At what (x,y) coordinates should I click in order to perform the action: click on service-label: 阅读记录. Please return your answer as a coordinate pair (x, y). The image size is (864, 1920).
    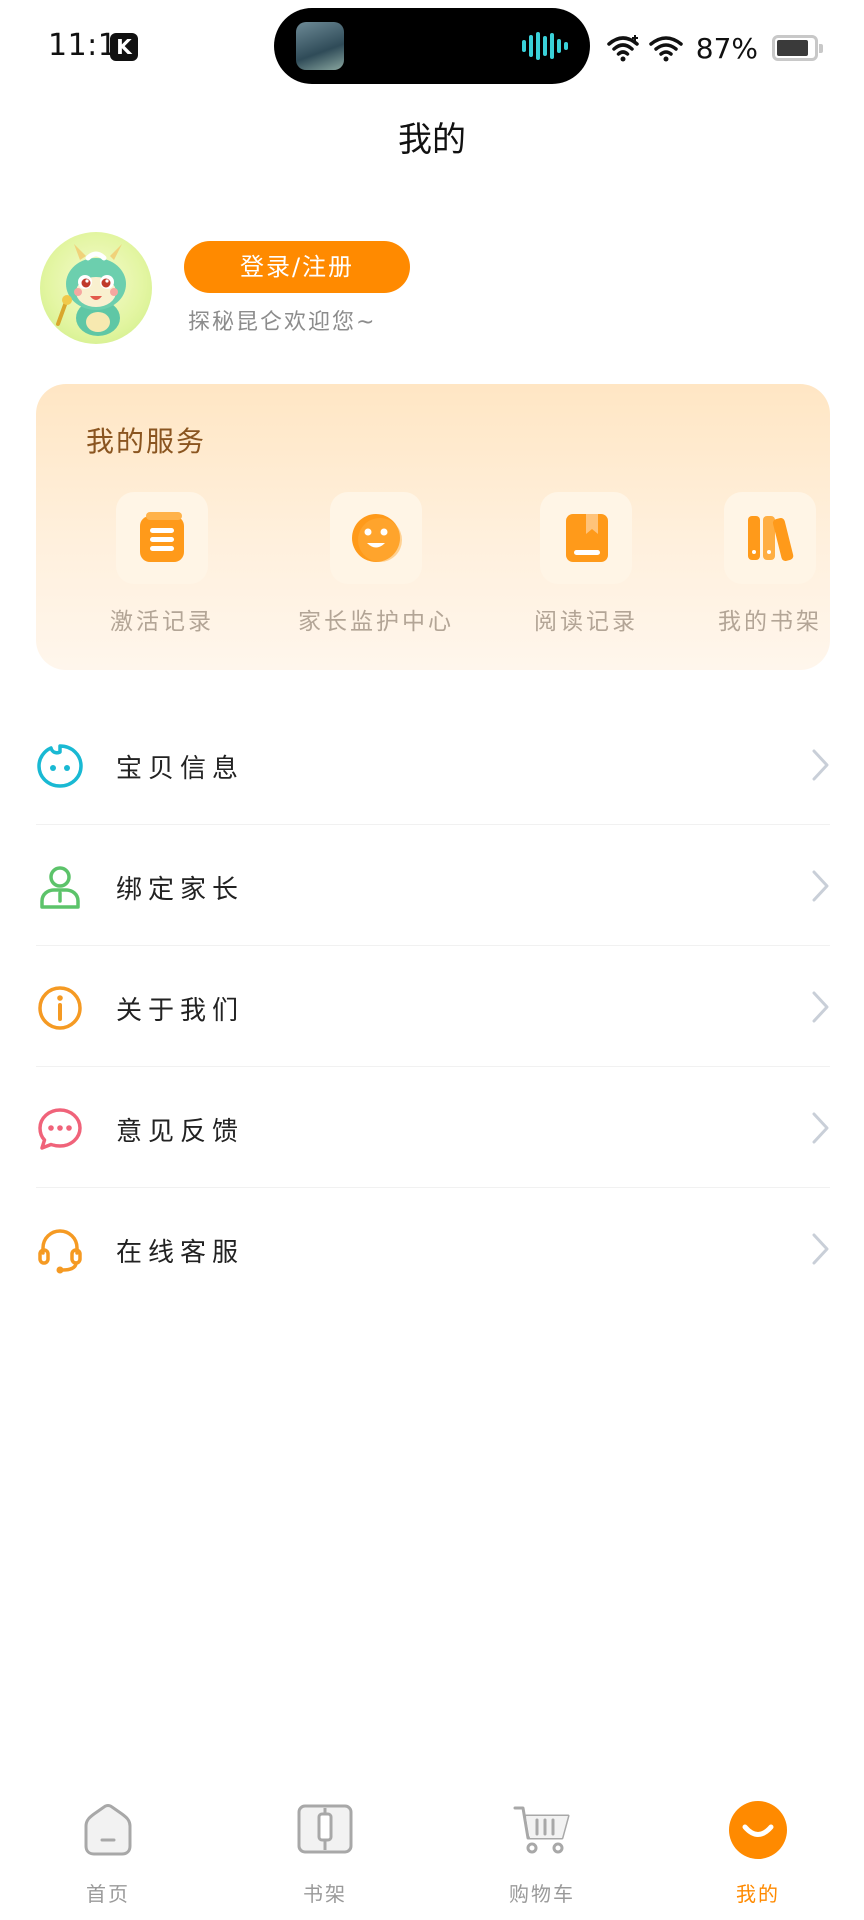
    Looking at the image, I should click on (586, 622).